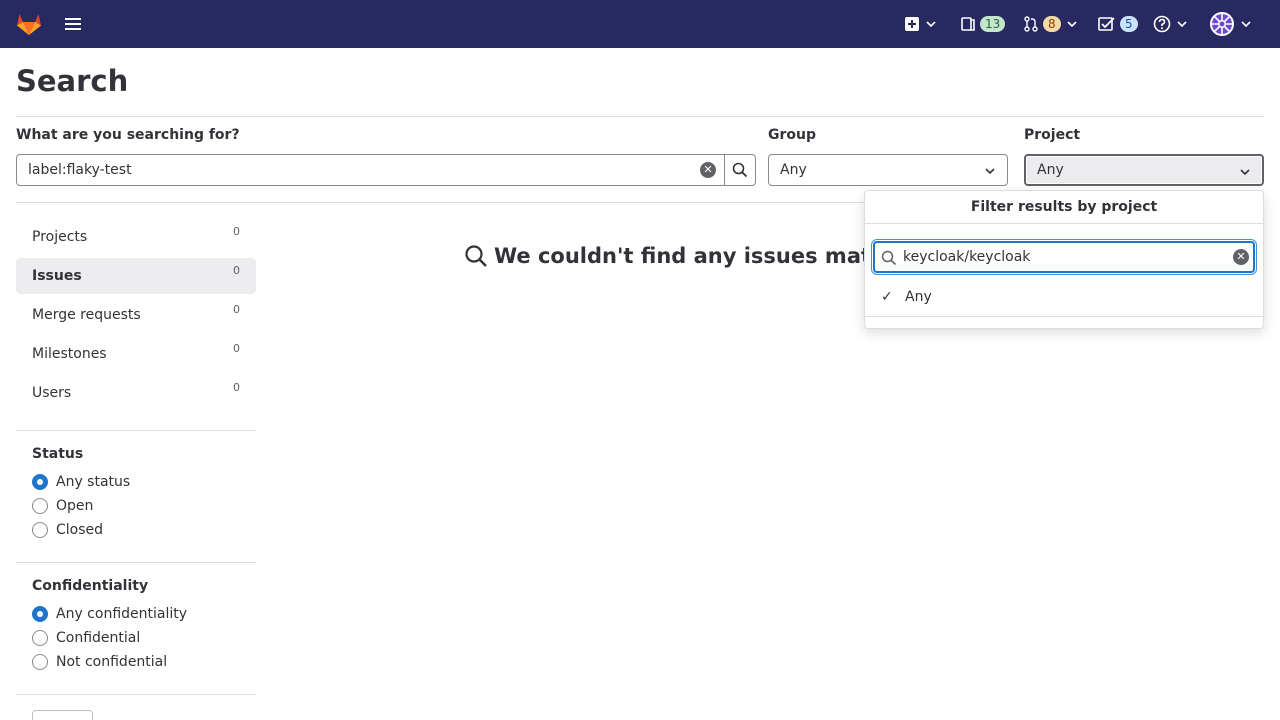 This screenshot has width=1280, height=720. I want to click on clear-search-icon: ✕, so click(708, 170).